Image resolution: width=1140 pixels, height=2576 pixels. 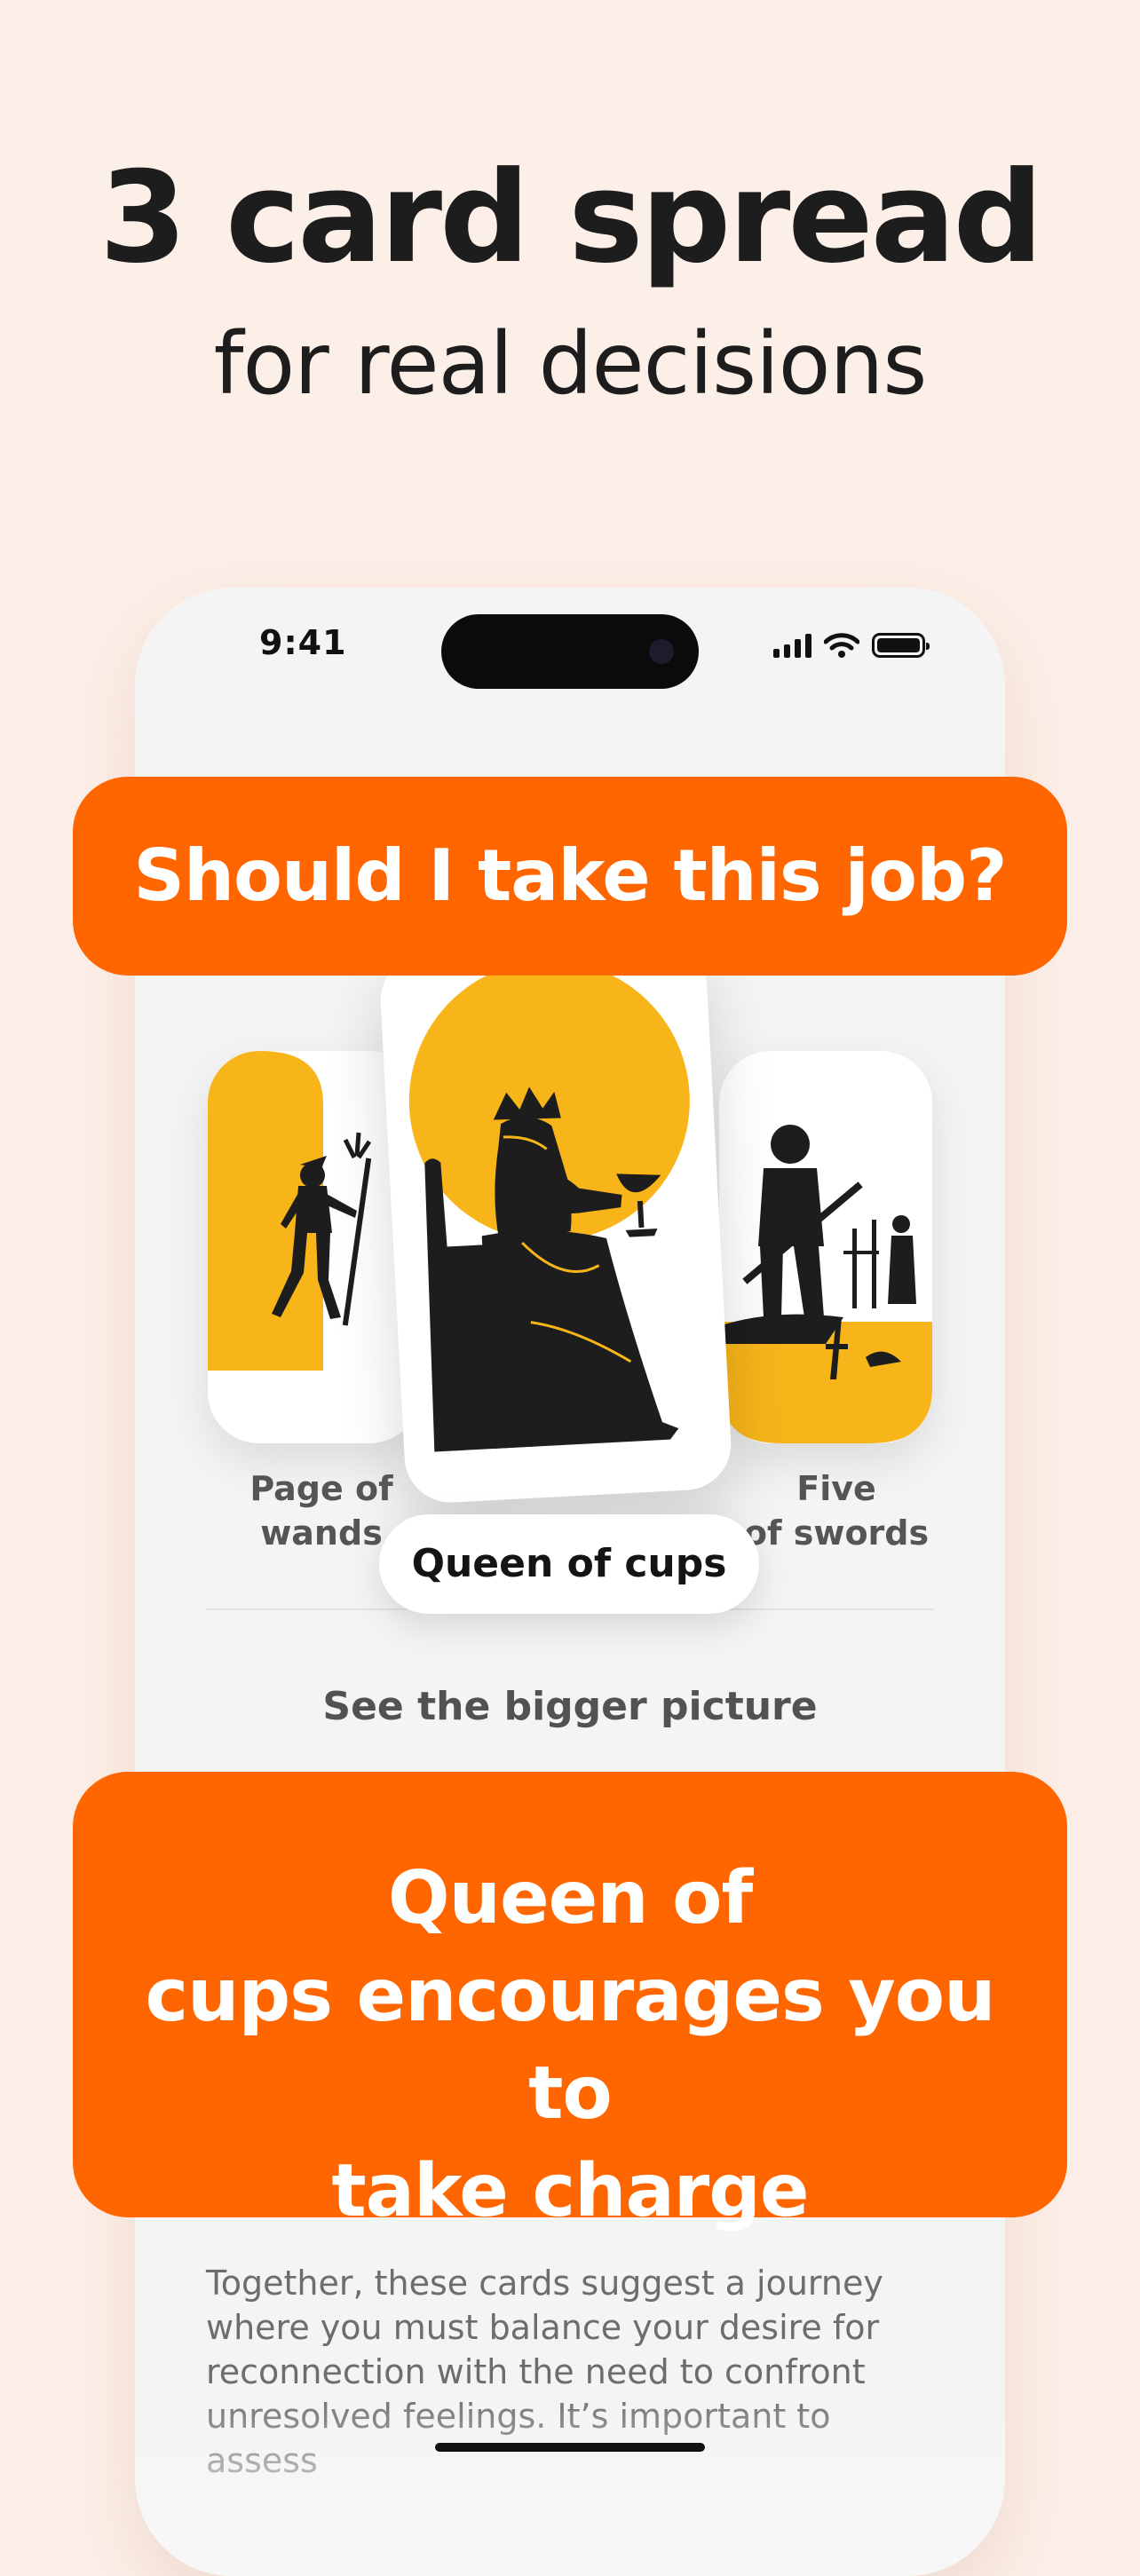 I want to click on five-of-swords-illustration, so click(x=825, y=1284).